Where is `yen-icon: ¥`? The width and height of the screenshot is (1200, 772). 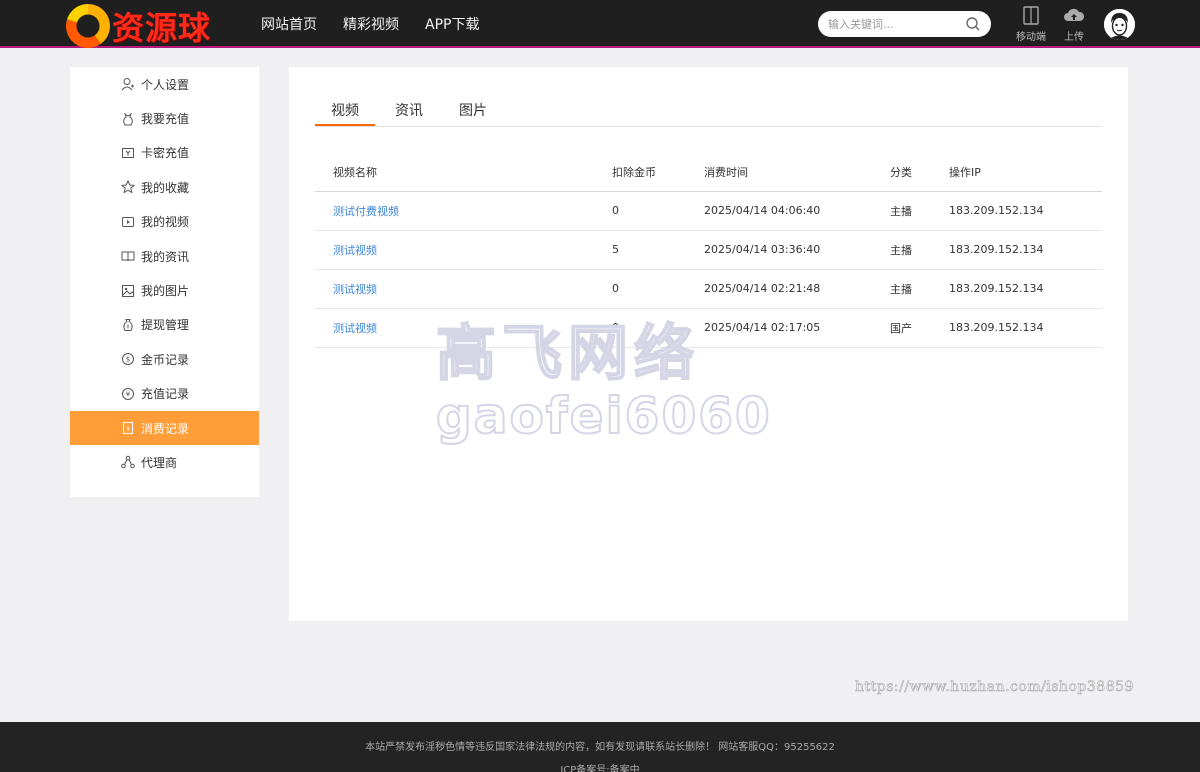 yen-icon: ¥ is located at coordinates (128, 394).